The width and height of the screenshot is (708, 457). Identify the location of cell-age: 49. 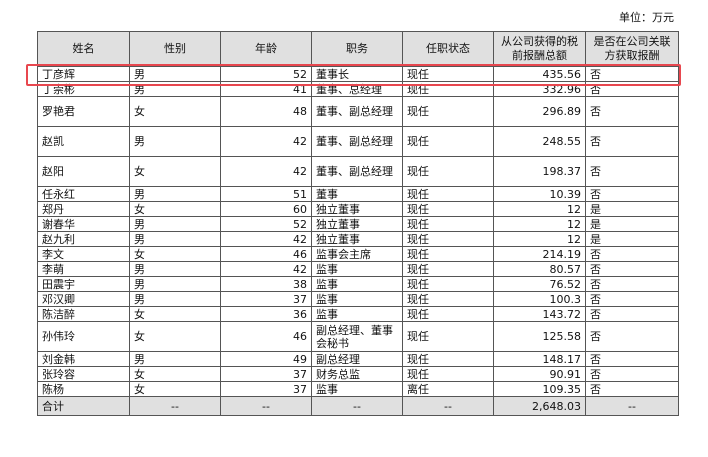
(266, 359).